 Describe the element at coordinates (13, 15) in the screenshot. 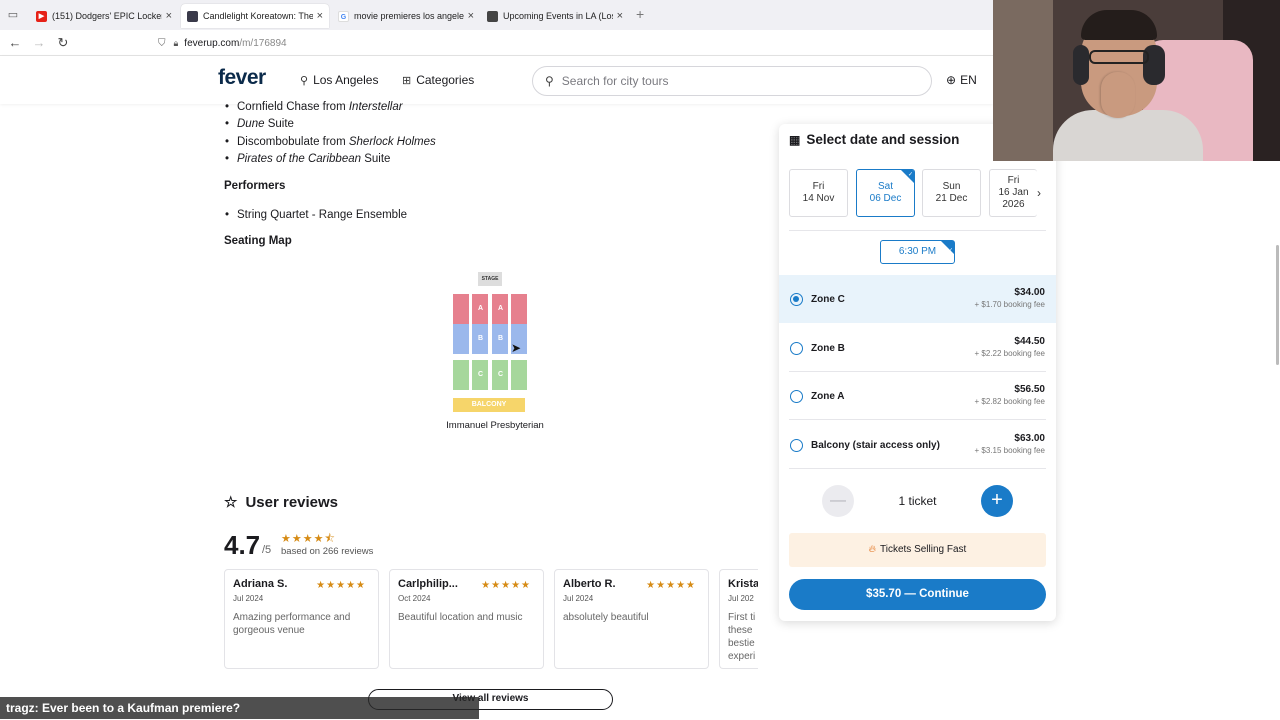

I see `tab-overview-icon: ▭` at that location.